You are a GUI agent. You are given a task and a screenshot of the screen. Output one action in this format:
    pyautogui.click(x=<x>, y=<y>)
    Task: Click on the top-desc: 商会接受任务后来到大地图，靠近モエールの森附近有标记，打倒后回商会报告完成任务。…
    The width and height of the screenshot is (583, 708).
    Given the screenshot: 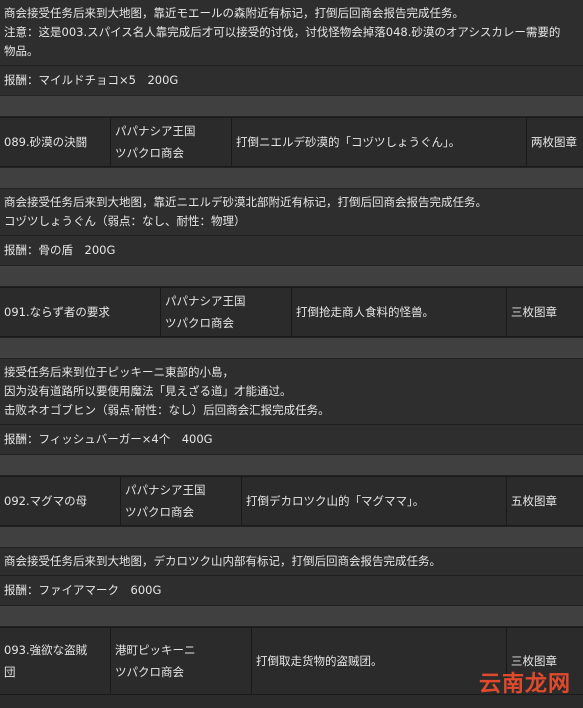 What is the action you would take?
    pyautogui.click(x=291, y=32)
    